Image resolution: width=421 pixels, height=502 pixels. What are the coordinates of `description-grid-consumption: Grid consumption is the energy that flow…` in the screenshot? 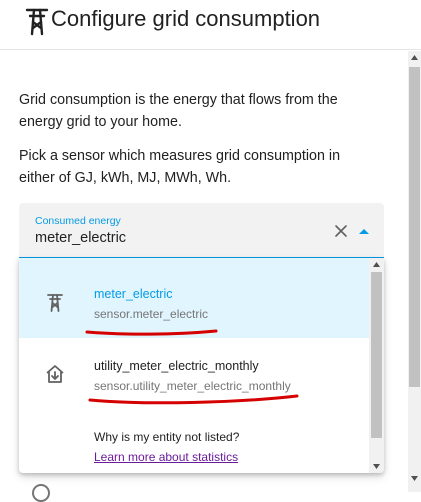 It's located at (178, 111).